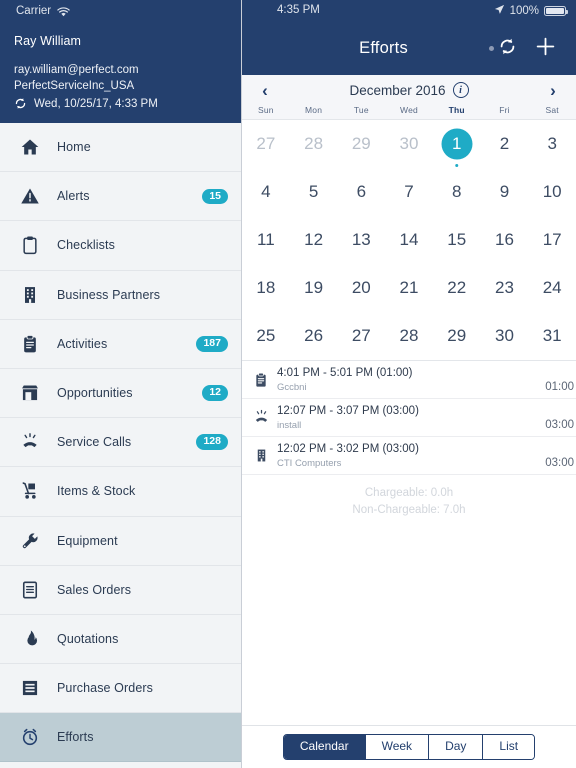 The image size is (576, 768). I want to click on sidebar-item-label: Service Calls, so click(94, 442).